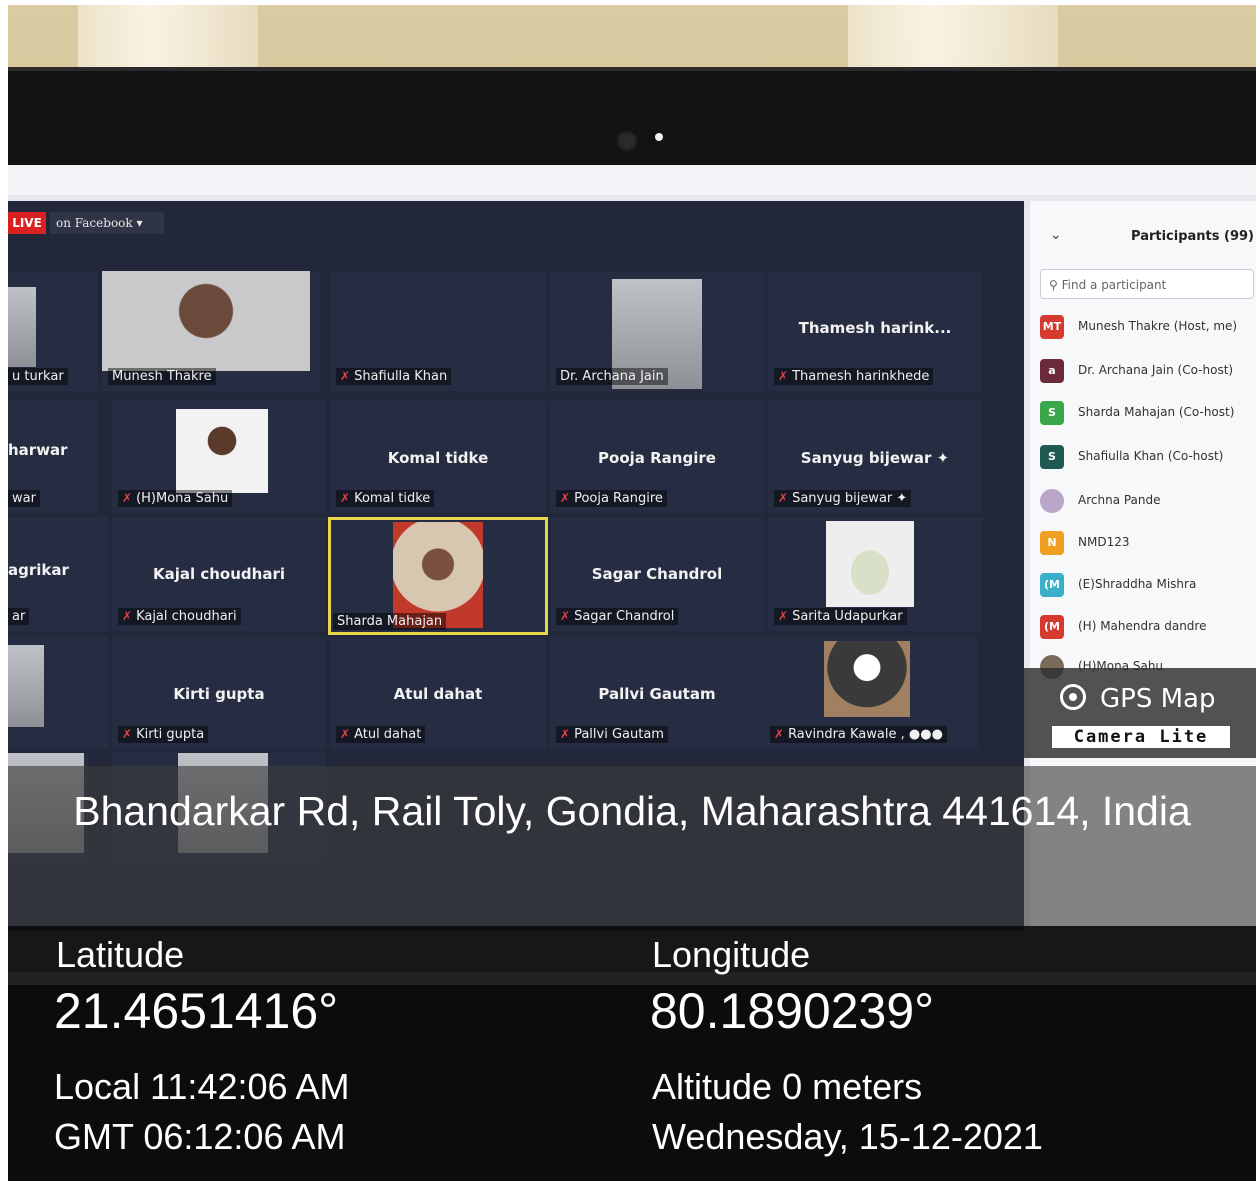  I want to click on participant-row: a Dr. Archana Jain (Co-host), so click(1148, 372).